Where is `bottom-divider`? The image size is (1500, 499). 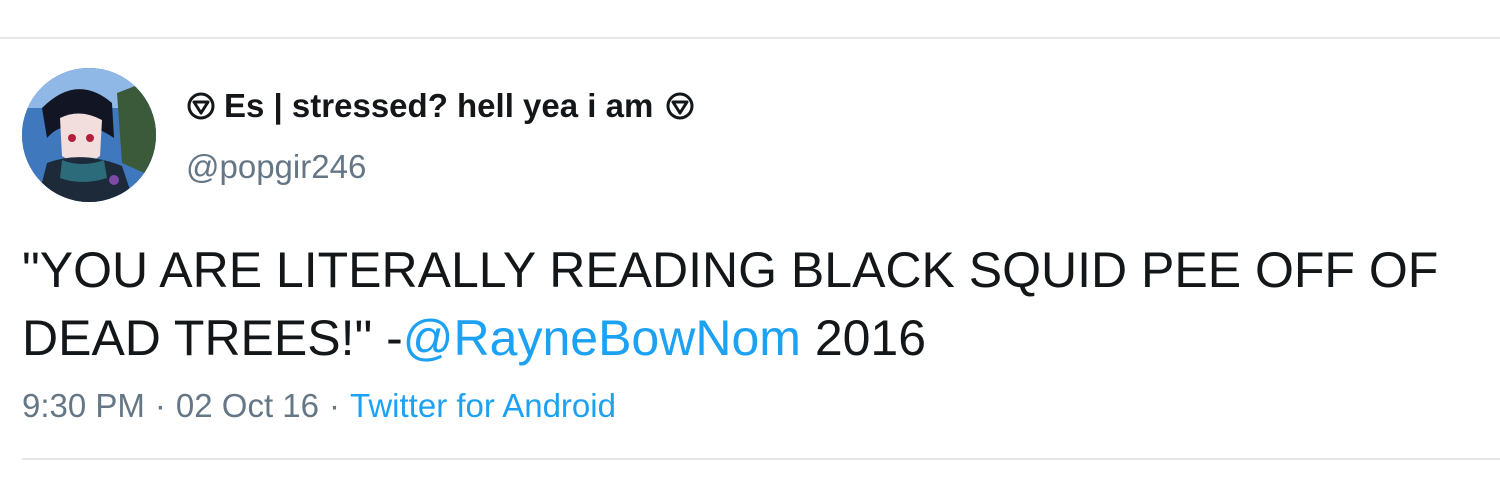 bottom-divider is located at coordinates (761, 459).